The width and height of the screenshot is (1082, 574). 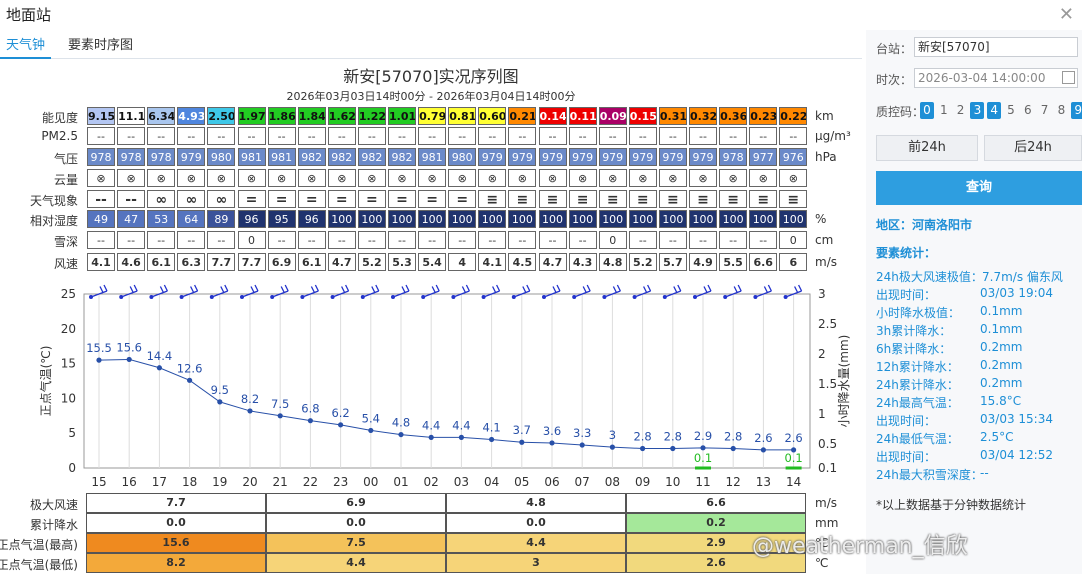 I want to click on cell-wind: 6.6, so click(x=763, y=262).